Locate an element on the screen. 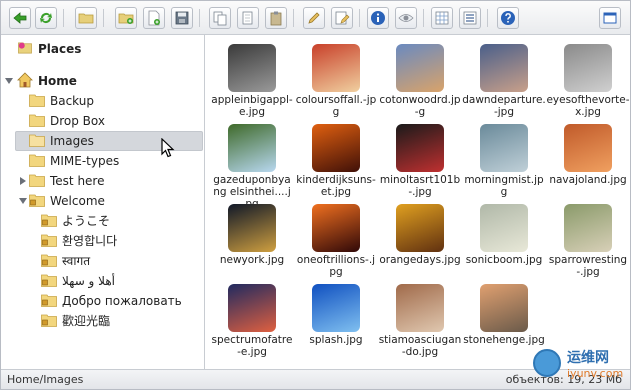 Image resolution: width=631 pixels, height=390 pixels. file-item: newyork.jpg is located at coordinates (252, 238).